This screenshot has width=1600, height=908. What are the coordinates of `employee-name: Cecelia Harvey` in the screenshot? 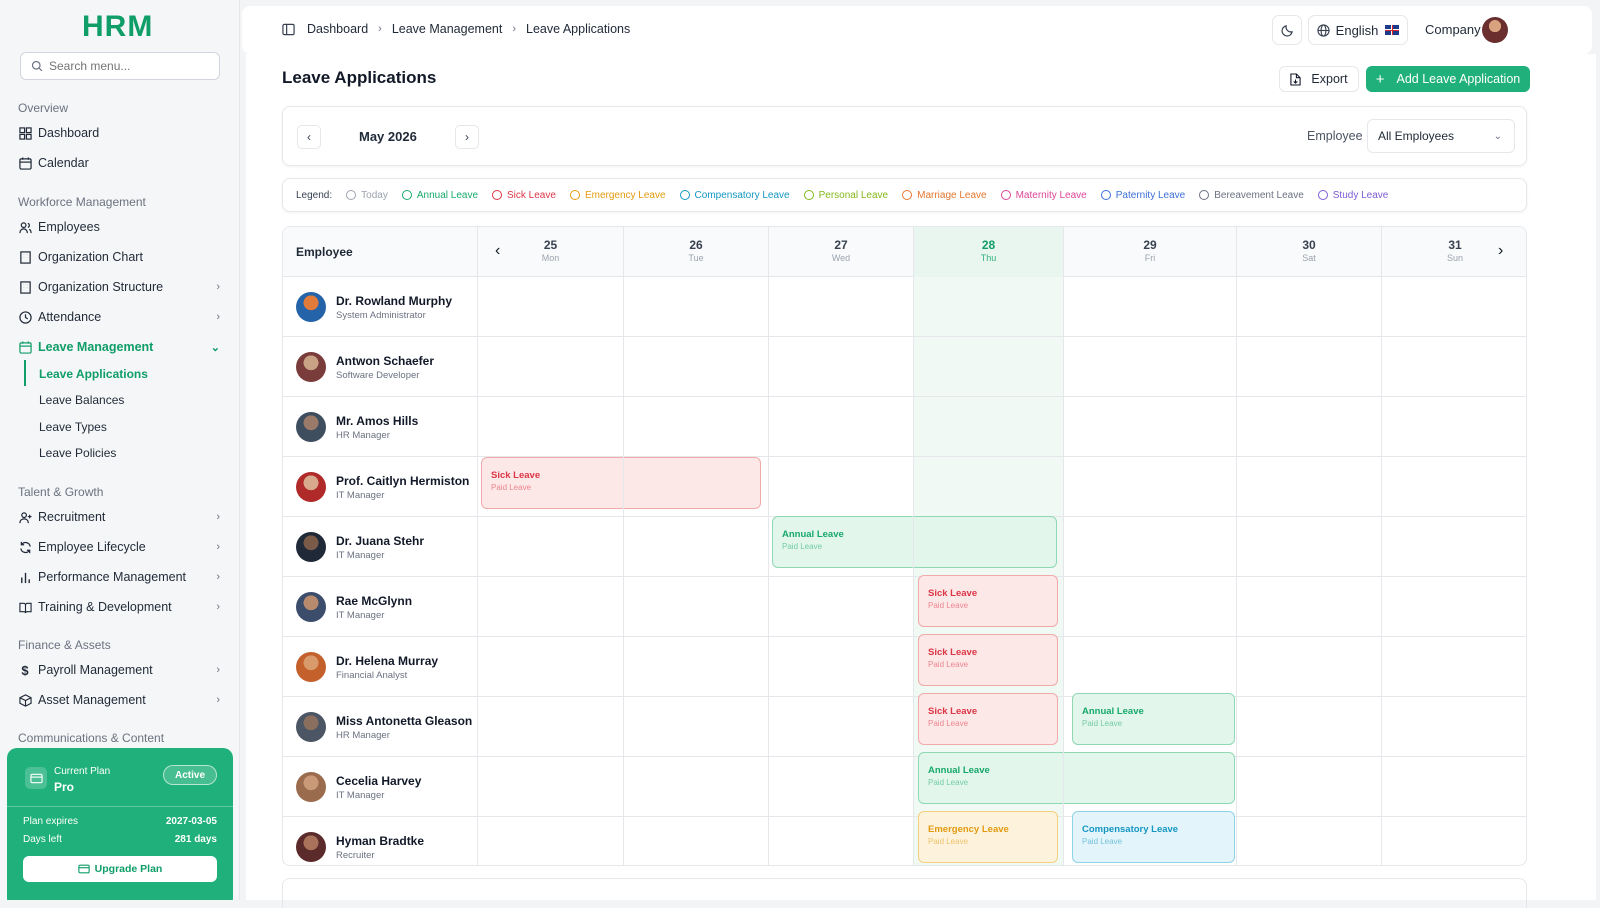 It's located at (379, 780).